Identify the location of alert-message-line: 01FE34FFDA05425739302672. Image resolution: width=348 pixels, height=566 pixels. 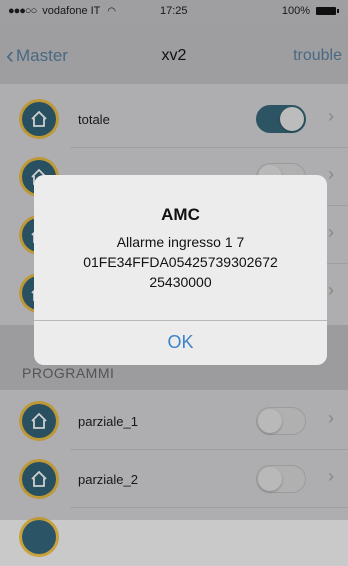
(180, 262).